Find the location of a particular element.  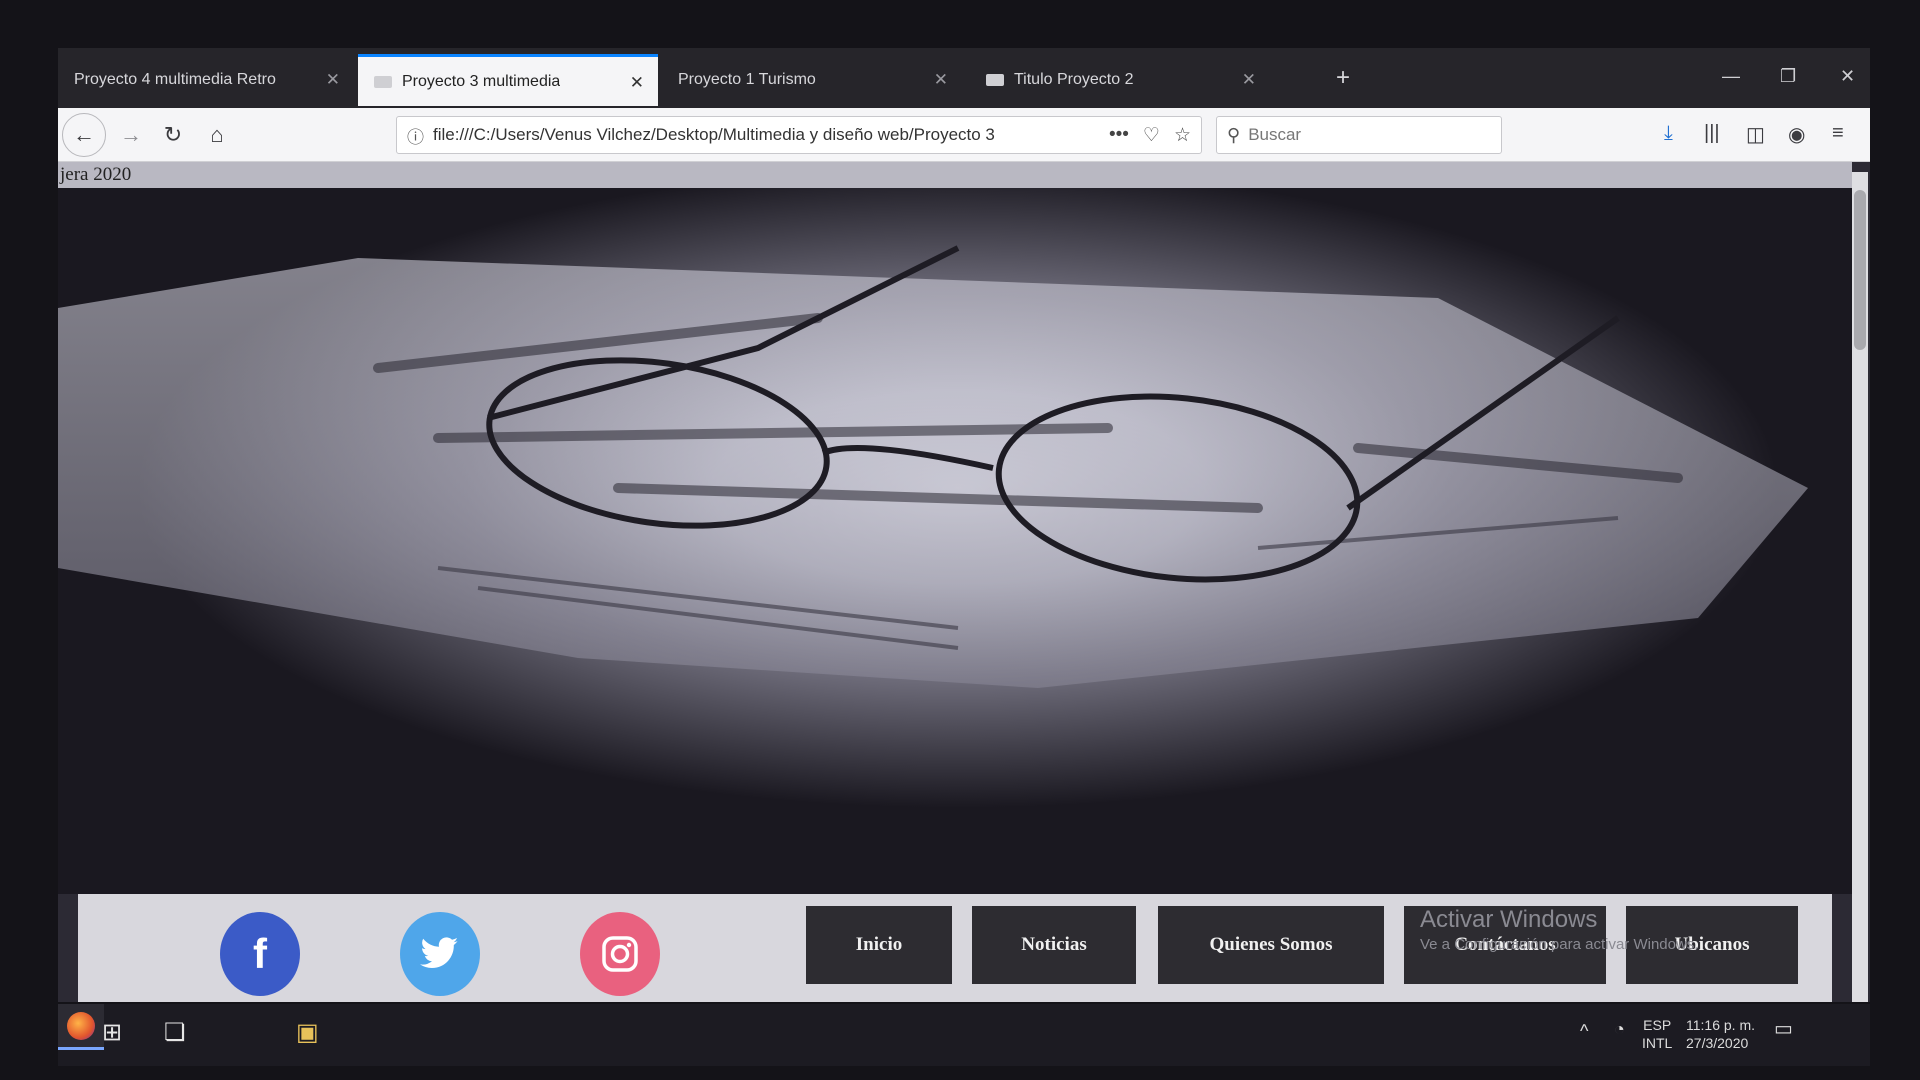

file-explorer-icon: ▣ is located at coordinates (307, 1032).